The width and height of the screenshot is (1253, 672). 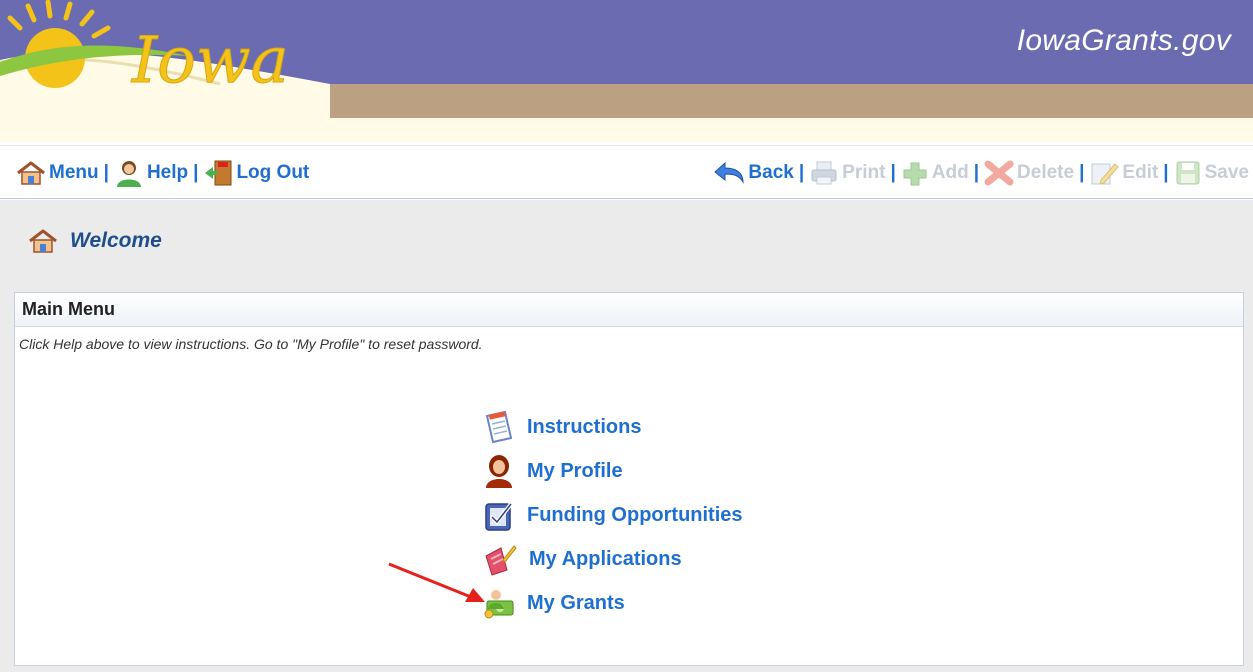 What do you see at coordinates (635, 514) in the screenshot?
I see `menu-item-label: Funding Opportunities` at bounding box center [635, 514].